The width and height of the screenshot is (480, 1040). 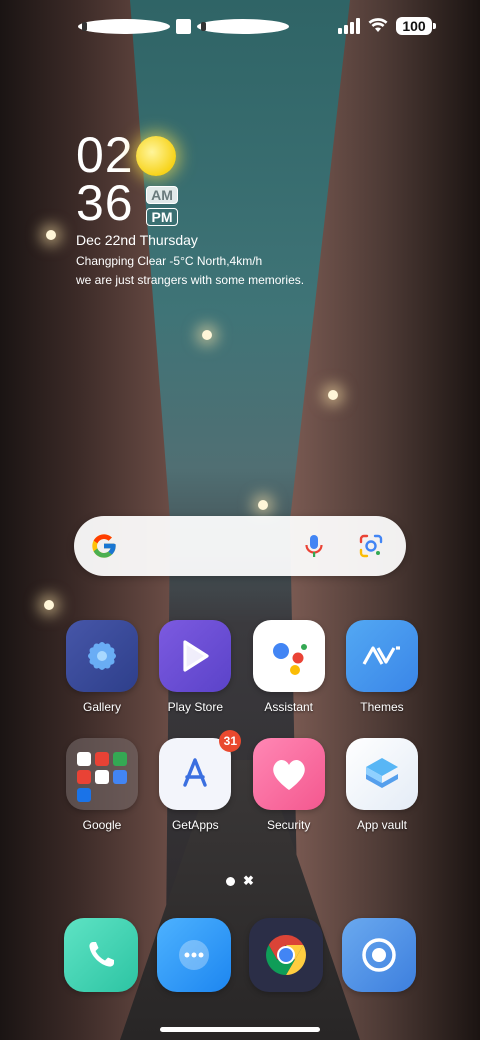 I want to click on microphone-icon, so click(x=314, y=546).